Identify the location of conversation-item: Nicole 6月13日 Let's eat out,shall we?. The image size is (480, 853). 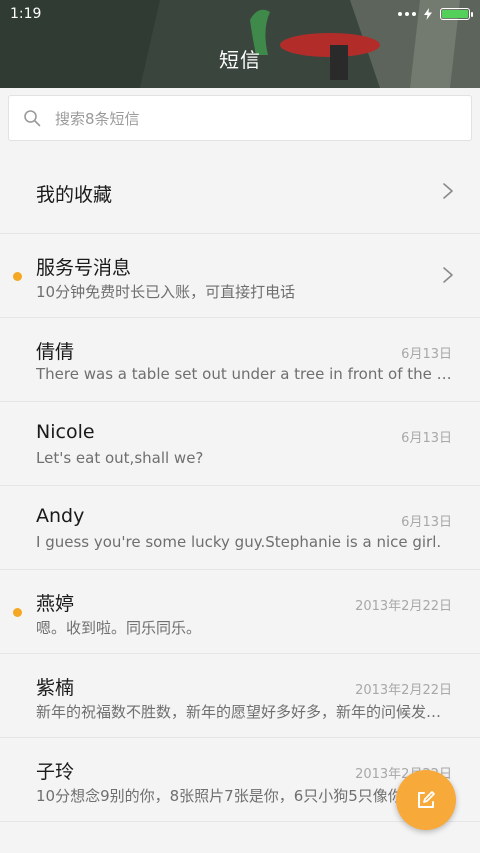
(240, 444).